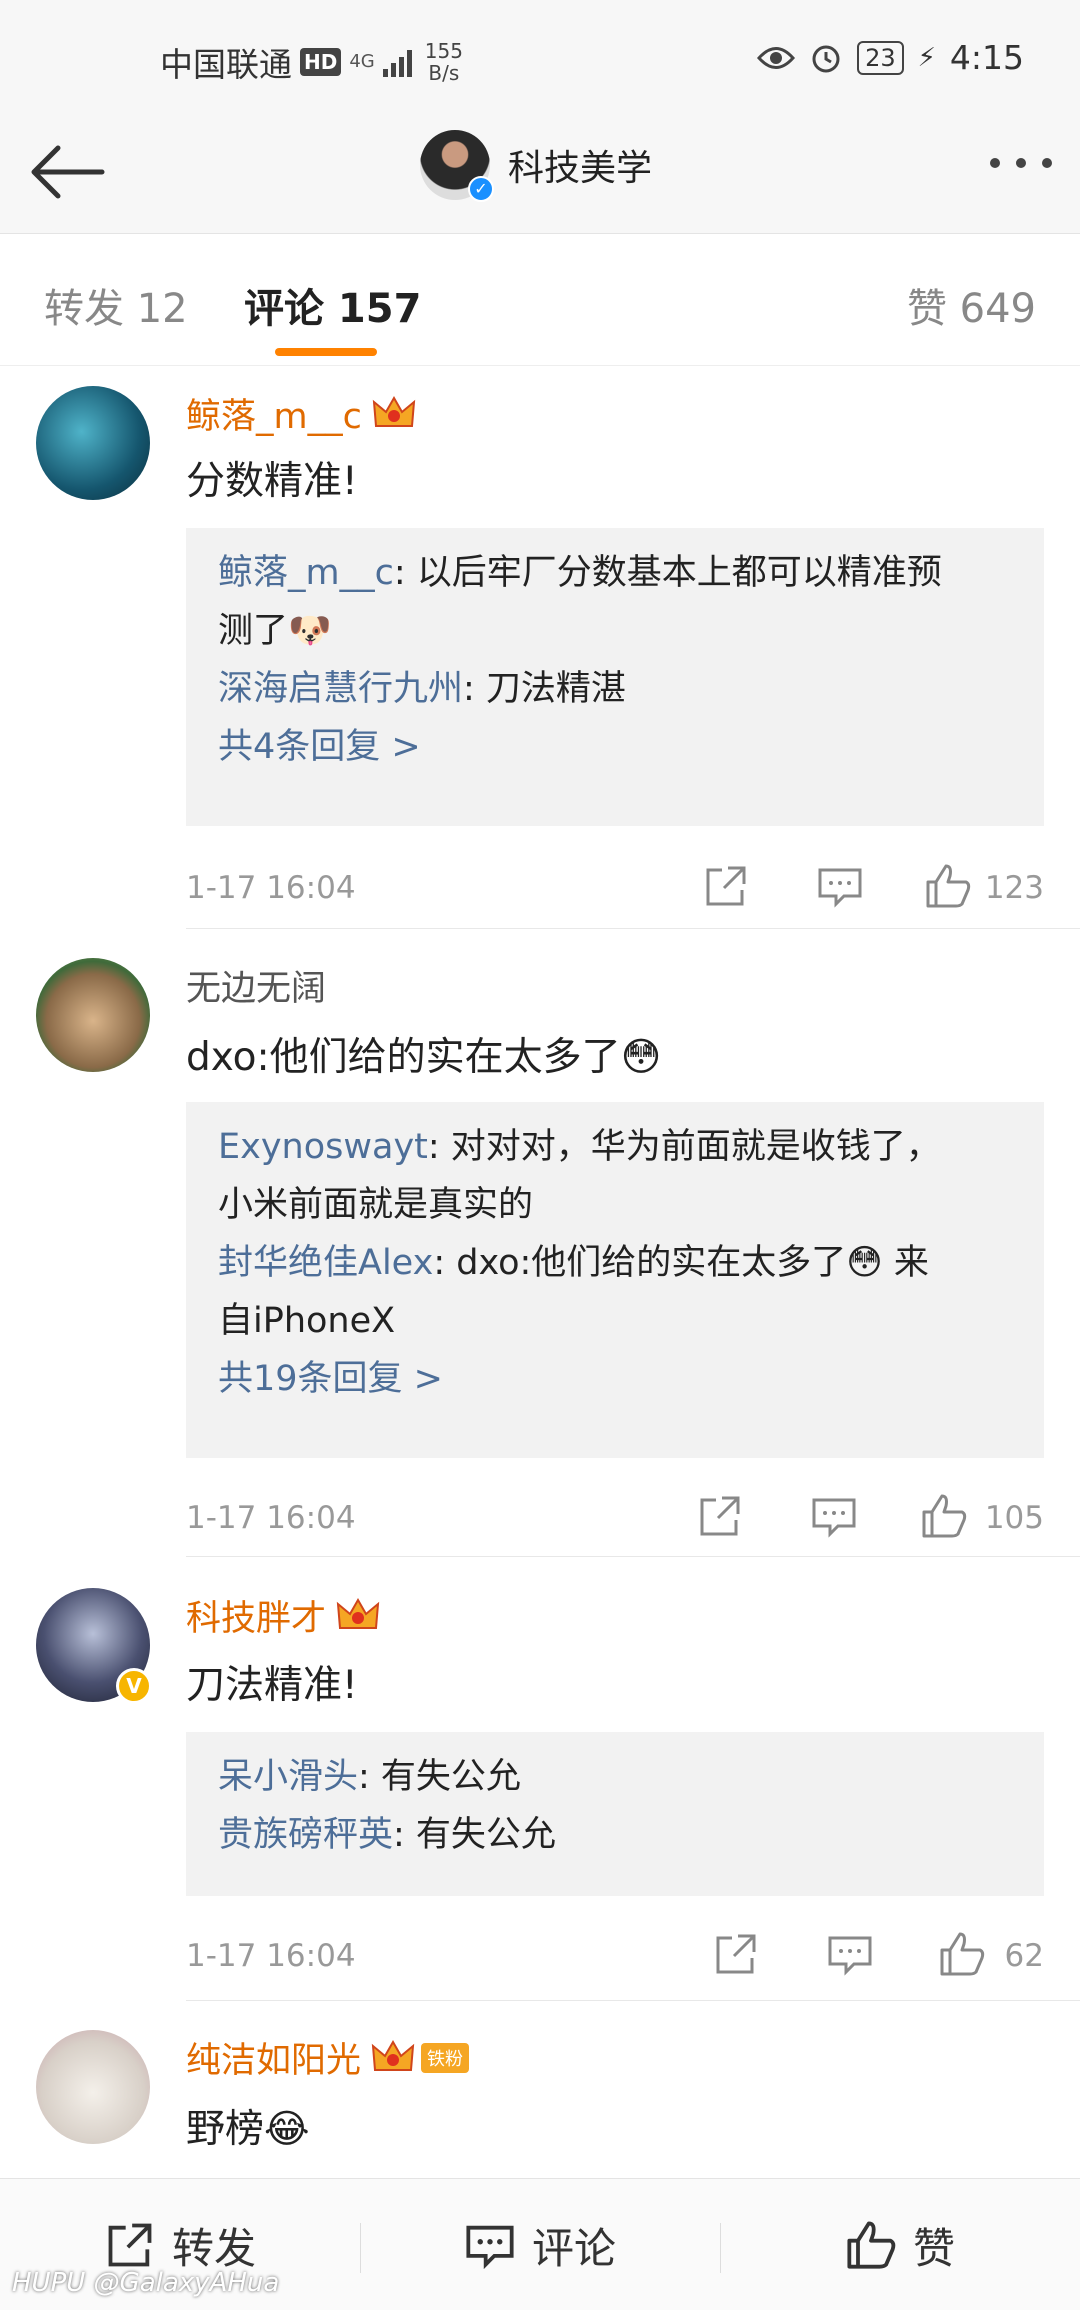 The width and height of the screenshot is (1080, 2311). I want to click on repost-label: 转发, so click(213, 2248).